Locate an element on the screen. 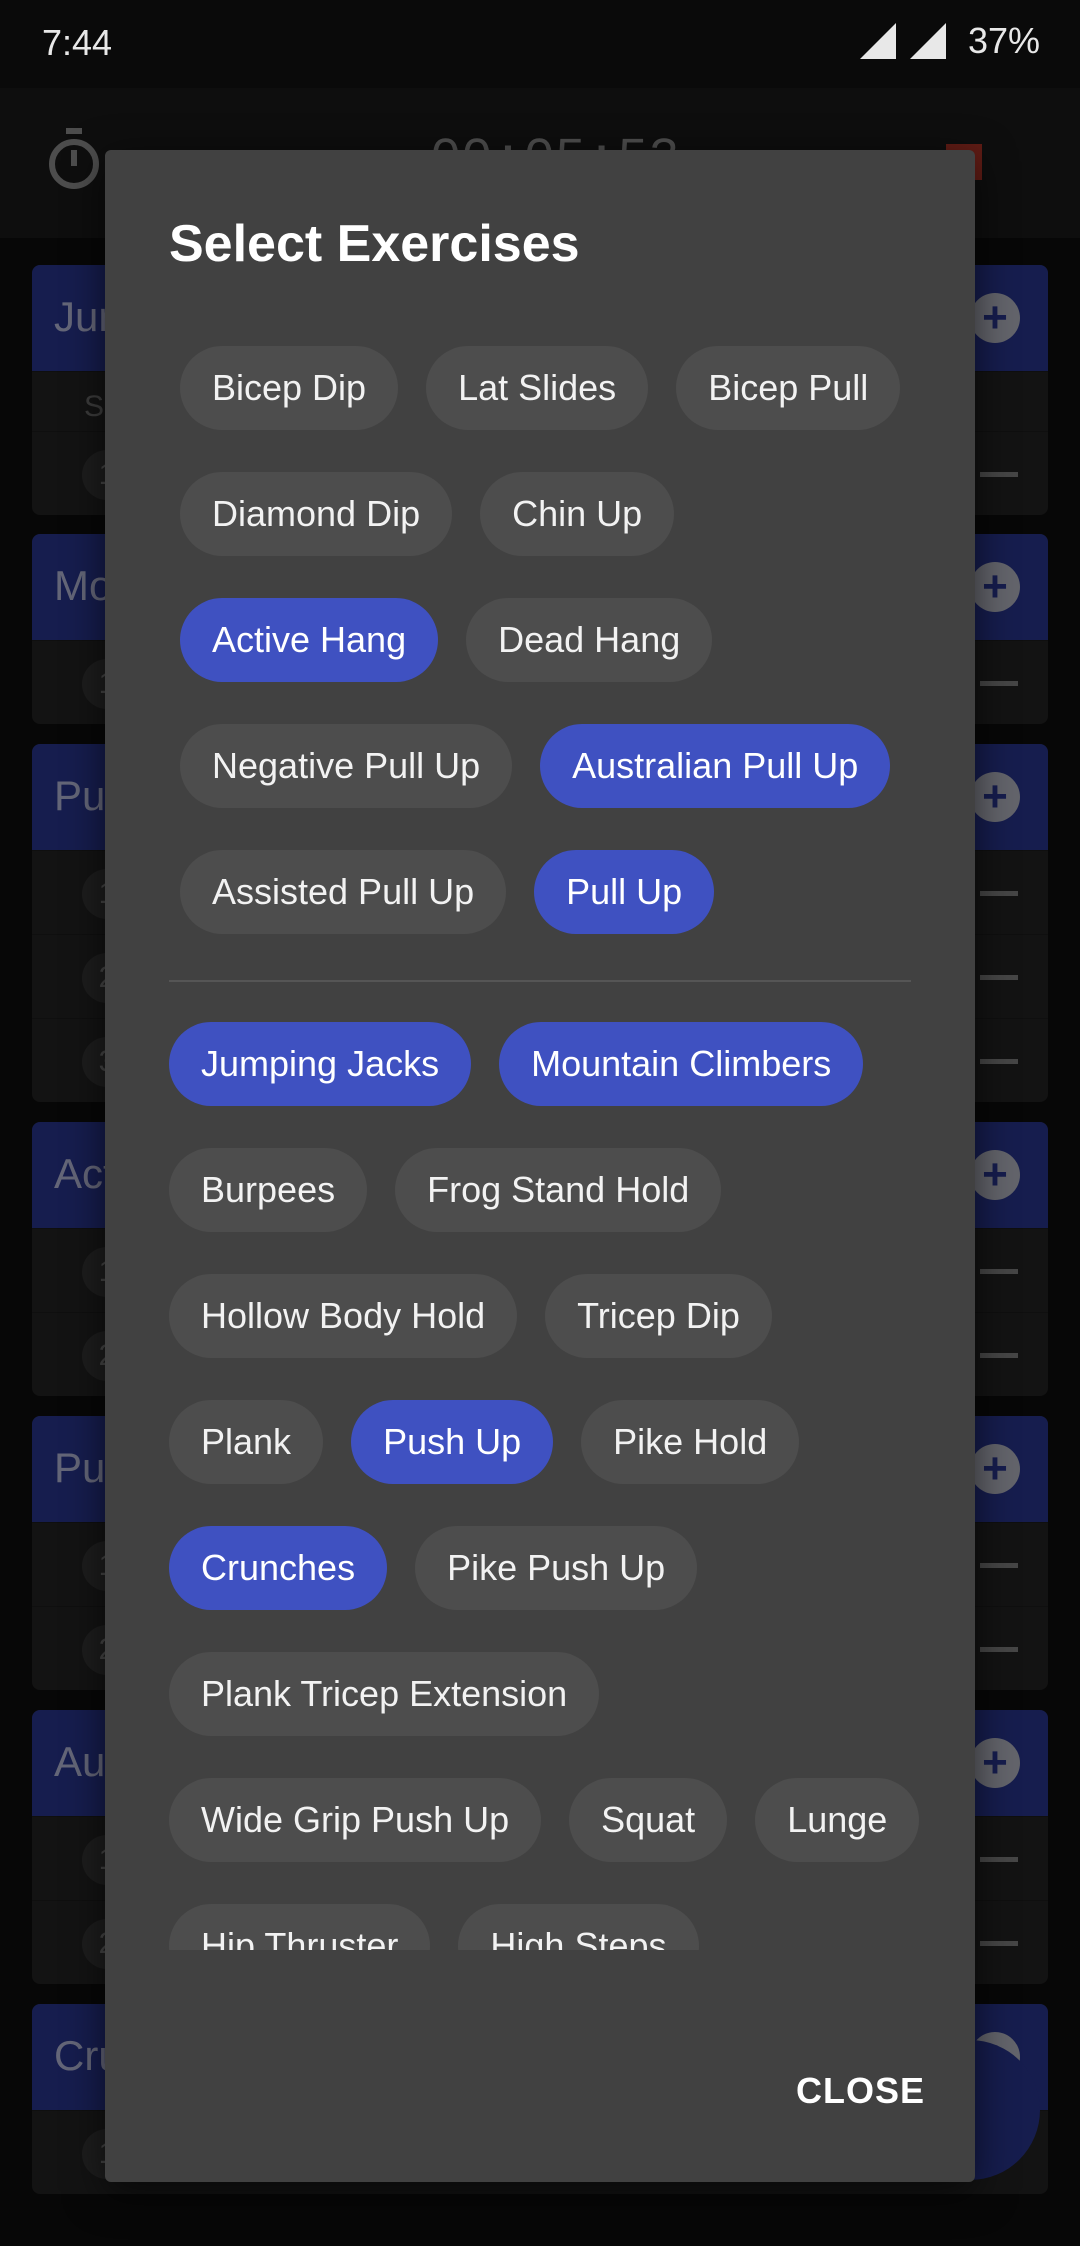  exercise-chip: Wide Grip Push Up is located at coordinates (355, 1820).